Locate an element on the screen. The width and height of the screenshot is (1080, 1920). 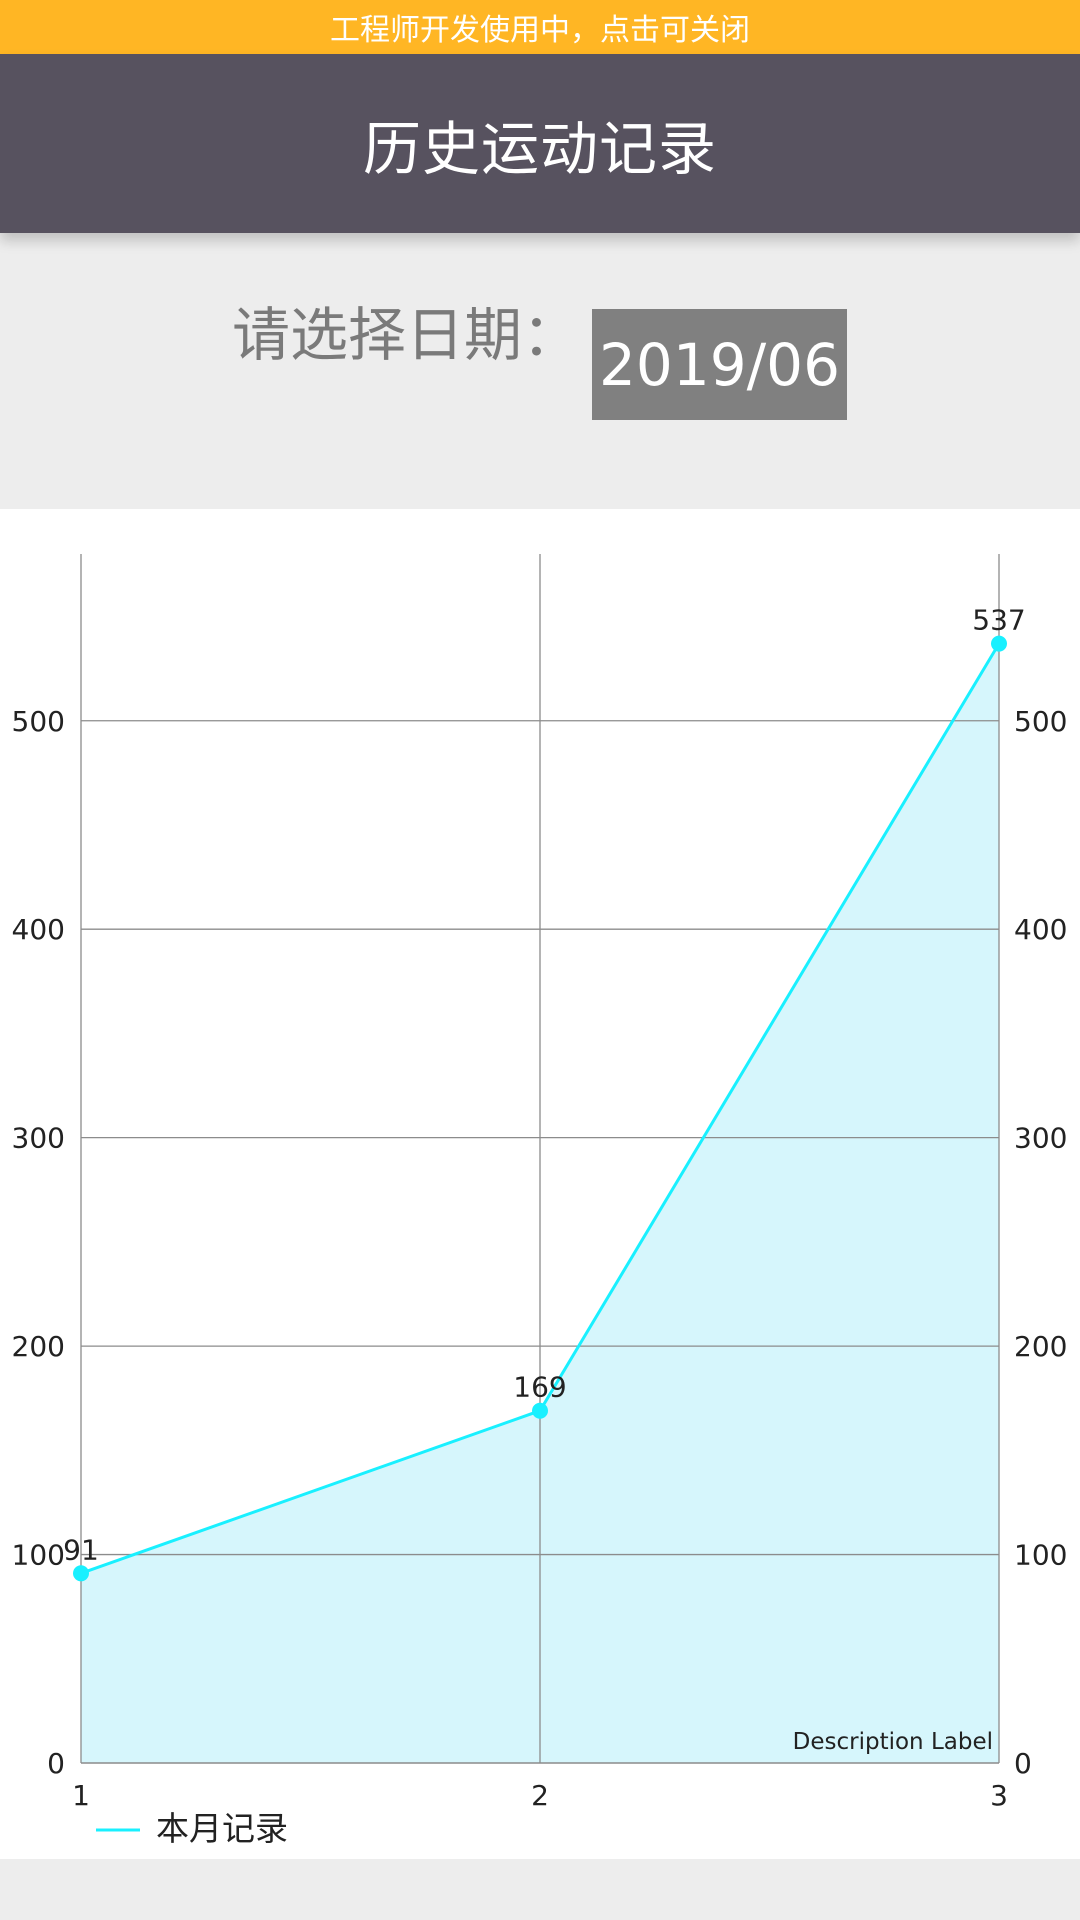
description-label: Description Label is located at coordinates (893, 1742).